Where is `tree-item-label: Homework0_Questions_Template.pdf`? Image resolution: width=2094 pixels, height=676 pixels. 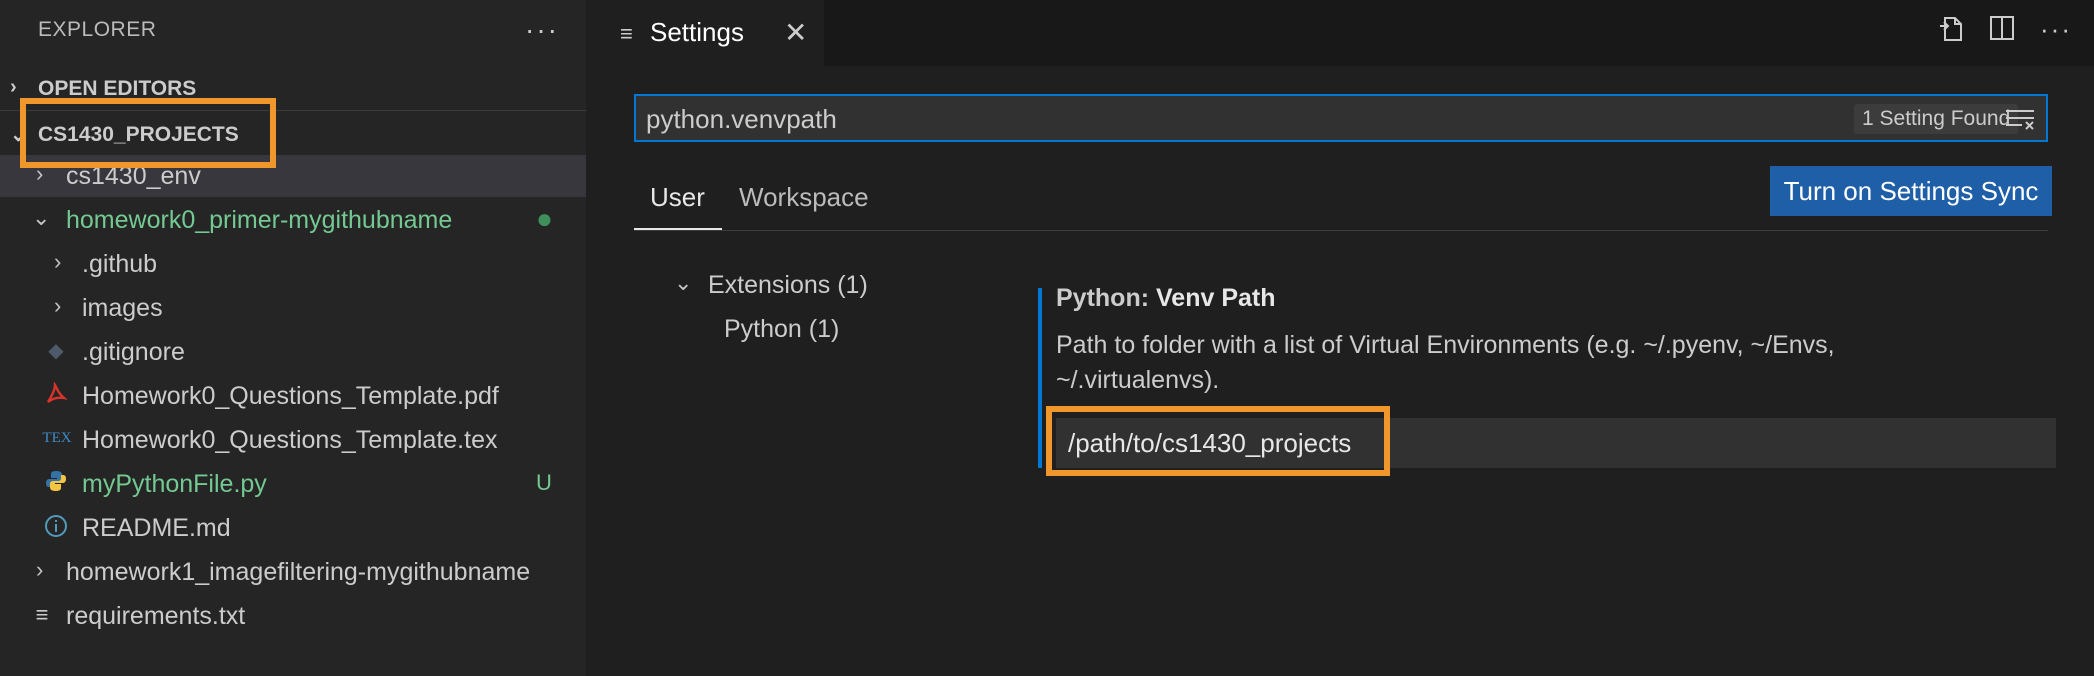
tree-item-label: Homework0_Questions_Template.pdf is located at coordinates (290, 396).